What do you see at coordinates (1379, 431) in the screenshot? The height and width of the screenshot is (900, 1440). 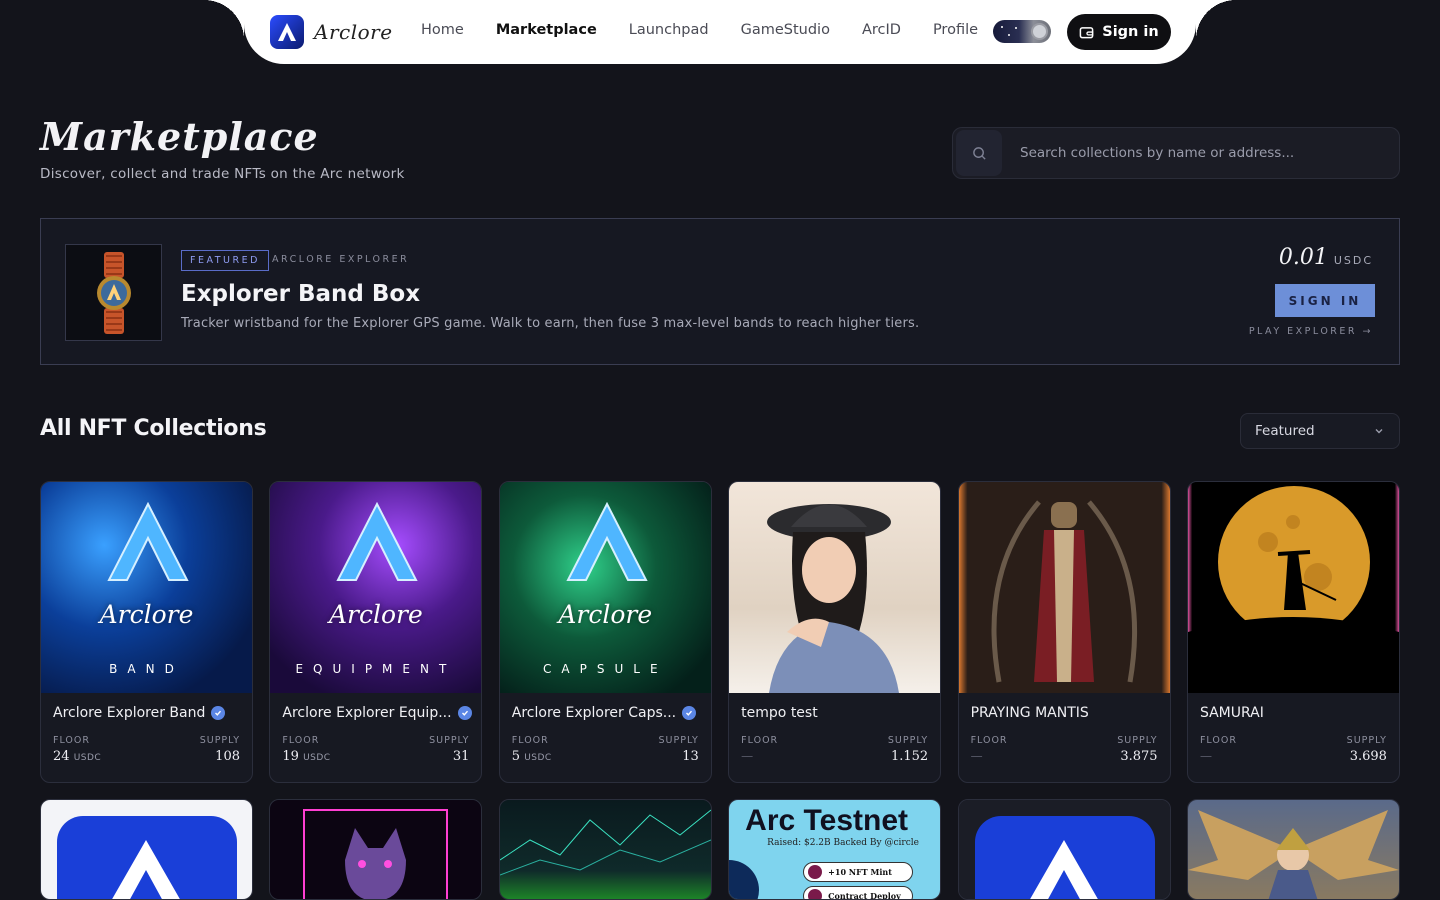 I see `chevron-down-icon` at bounding box center [1379, 431].